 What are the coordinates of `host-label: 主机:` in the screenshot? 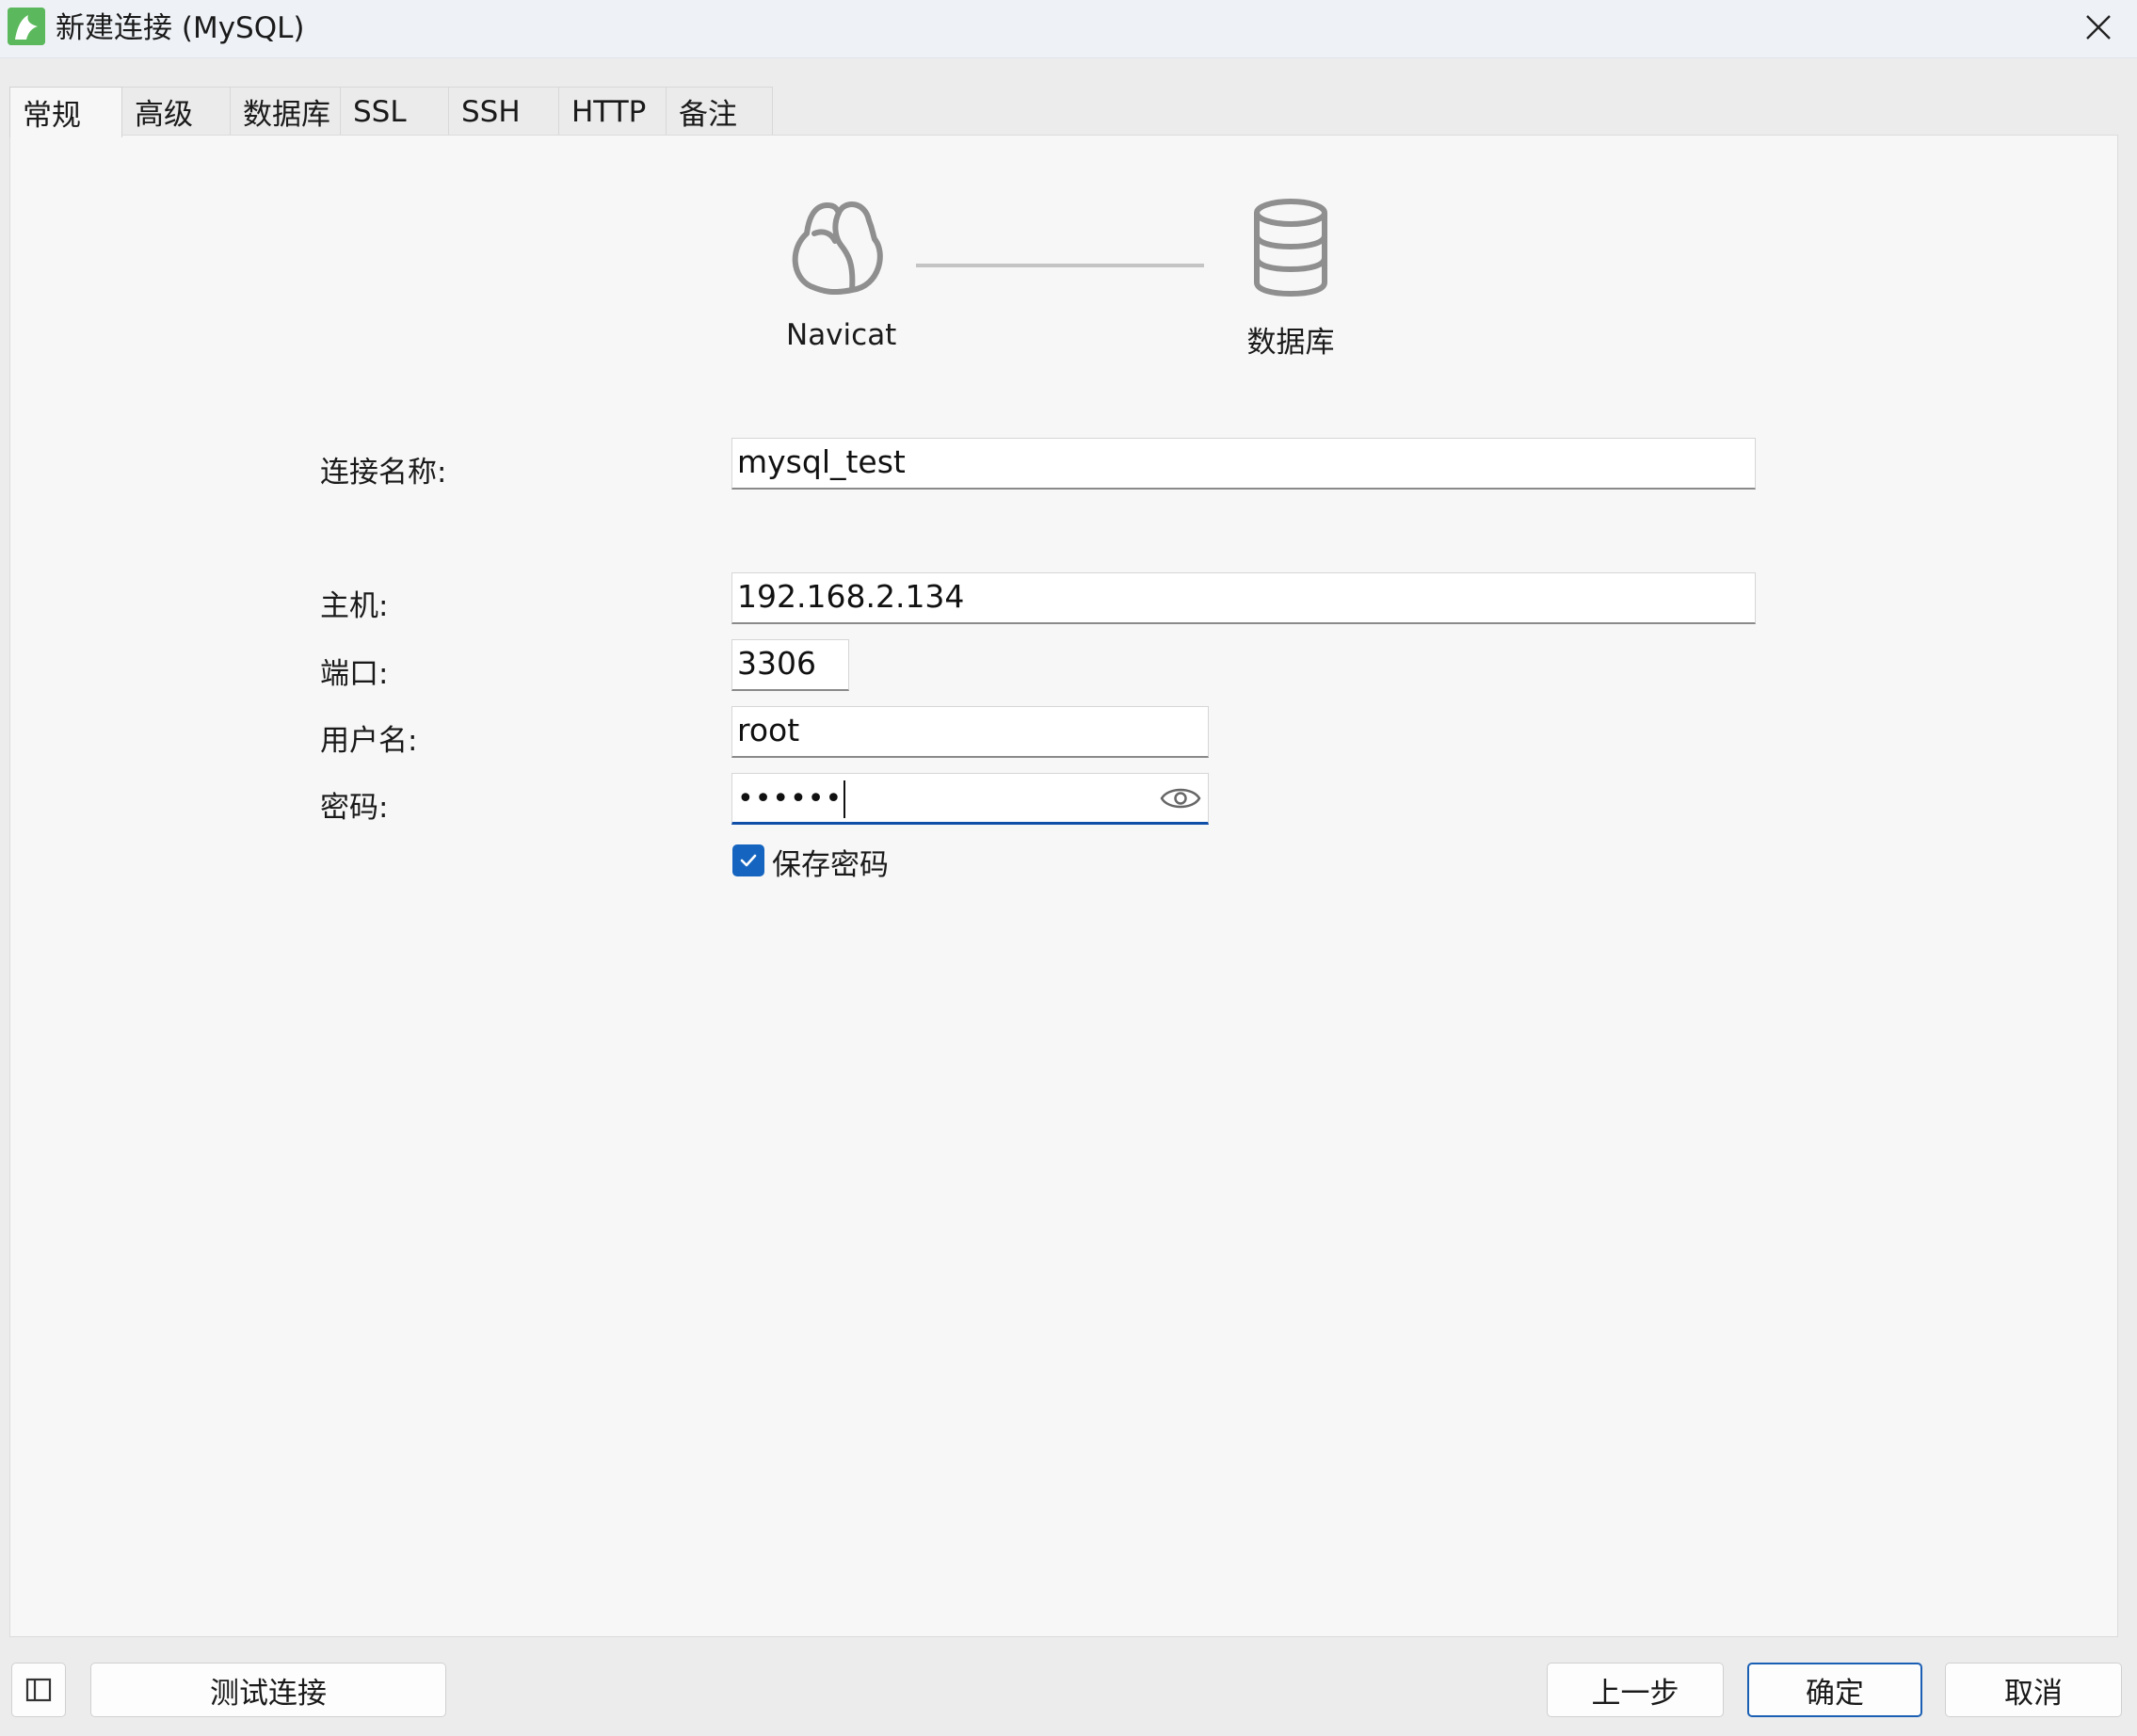 It's located at (354, 606).